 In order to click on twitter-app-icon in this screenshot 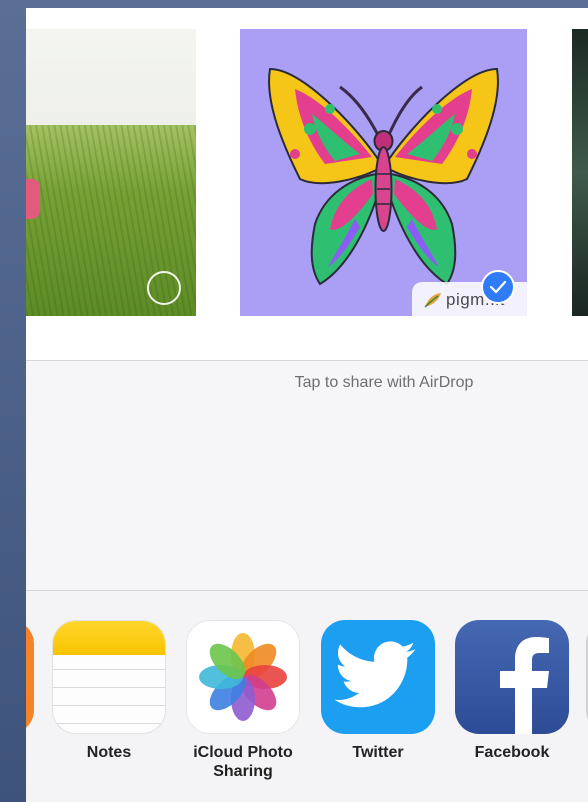, I will do `click(378, 677)`.